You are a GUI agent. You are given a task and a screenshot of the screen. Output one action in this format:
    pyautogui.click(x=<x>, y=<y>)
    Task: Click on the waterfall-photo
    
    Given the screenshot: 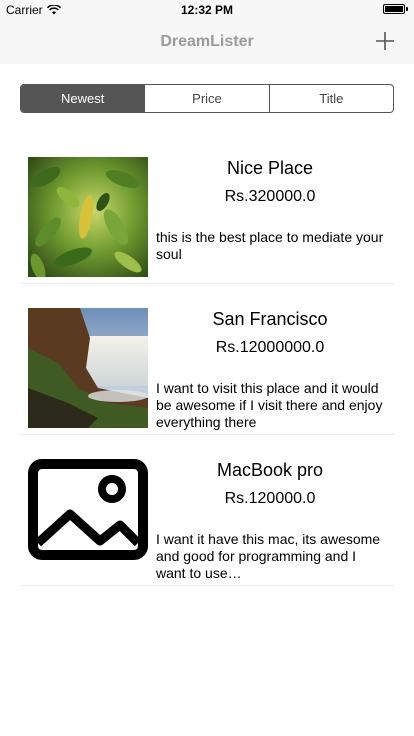 What is the action you would take?
    pyautogui.click(x=88, y=368)
    